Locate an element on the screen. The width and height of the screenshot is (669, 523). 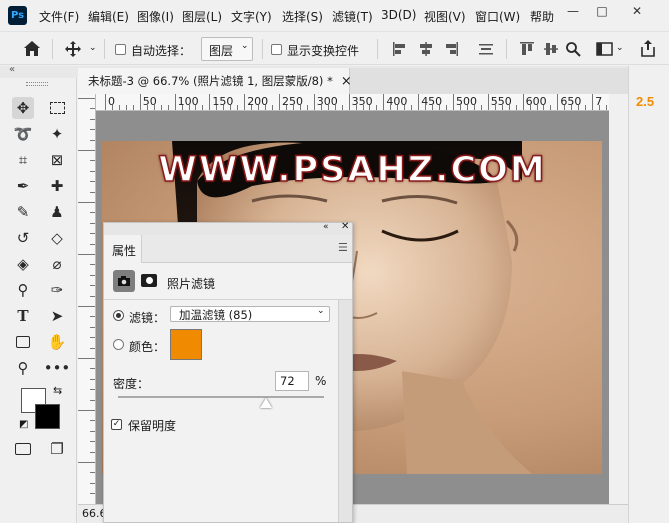
document-tab: 未标题-3 @ 66.7% (照片滤镜 1, 图层蒙版/8) * × is located at coordinates (215, 81).